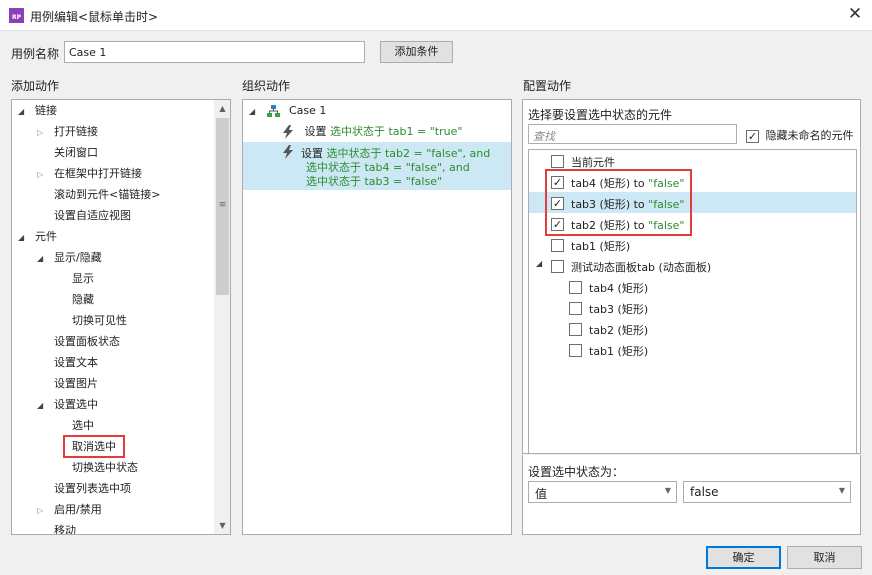 This screenshot has width=872, height=575. What do you see at coordinates (222, 108) in the screenshot?
I see `scroll-up-icon: ▲` at bounding box center [222, 108].